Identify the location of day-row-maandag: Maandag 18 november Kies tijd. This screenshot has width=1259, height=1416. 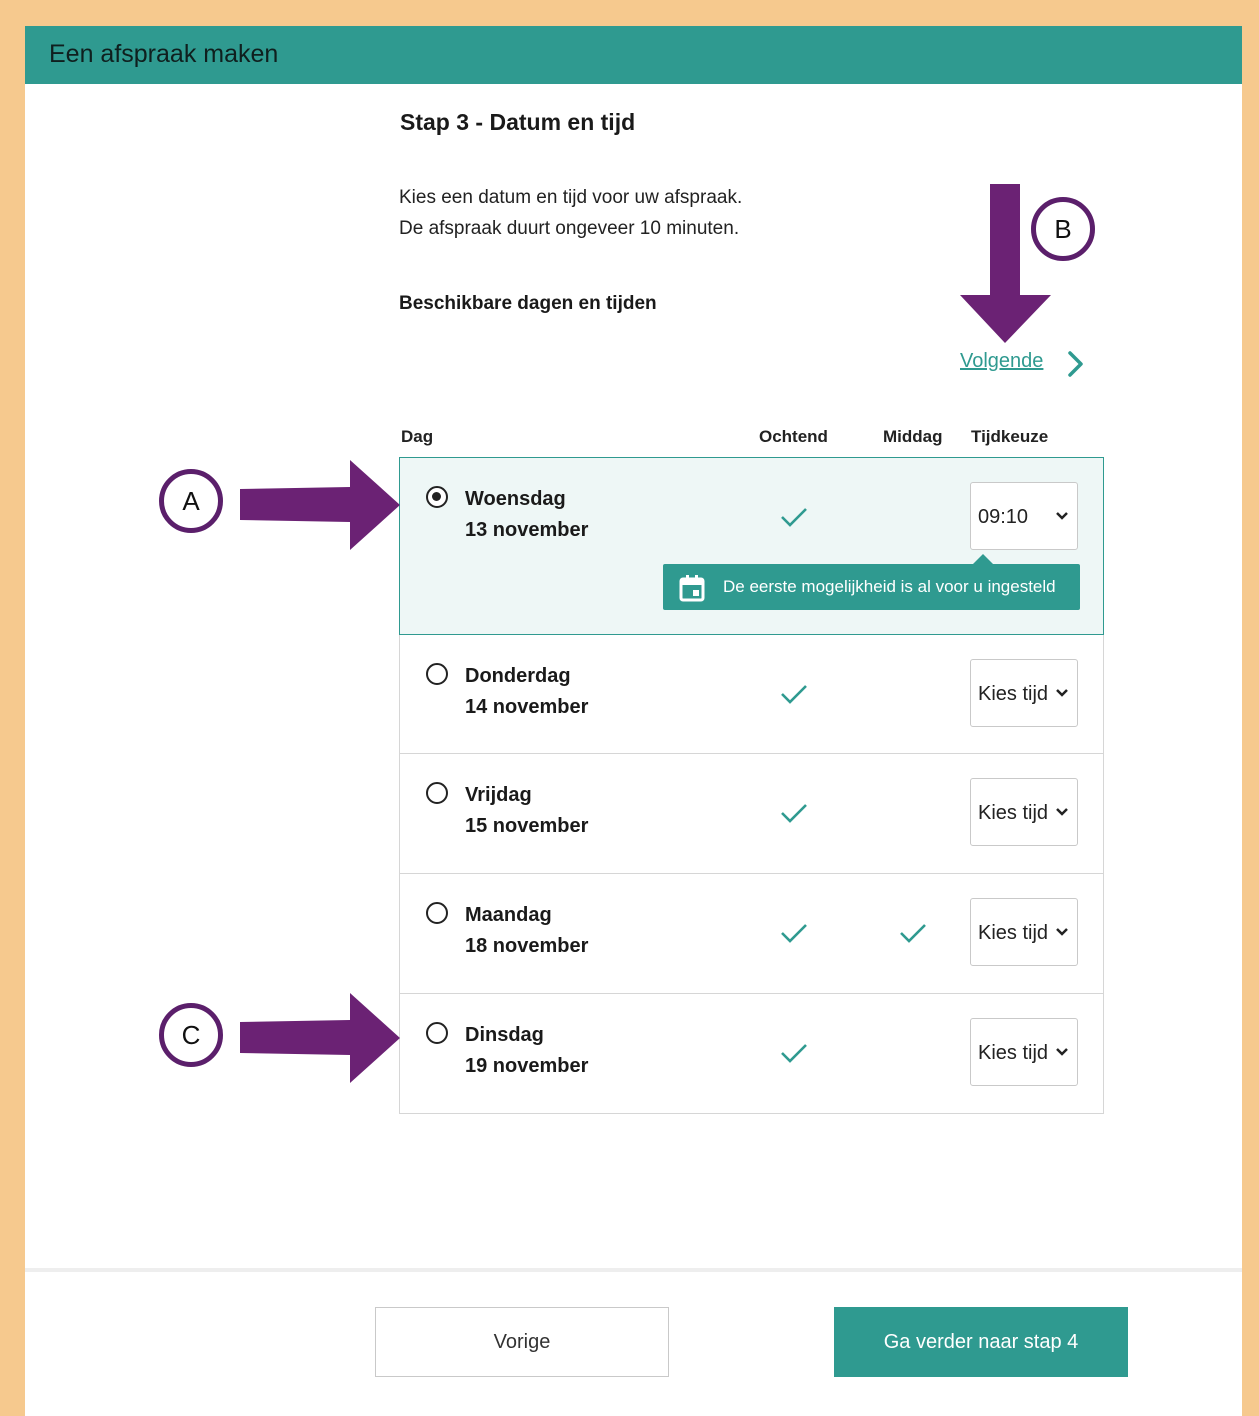
(751, 934).